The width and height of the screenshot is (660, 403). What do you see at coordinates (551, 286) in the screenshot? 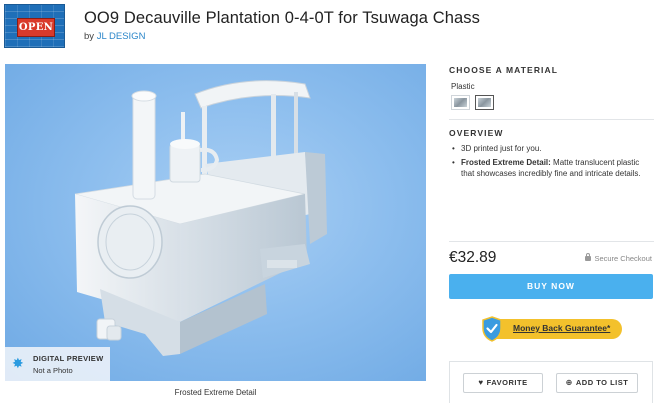
I see `buy-now-button: BUY NOW` at bounding box center [551, 286].